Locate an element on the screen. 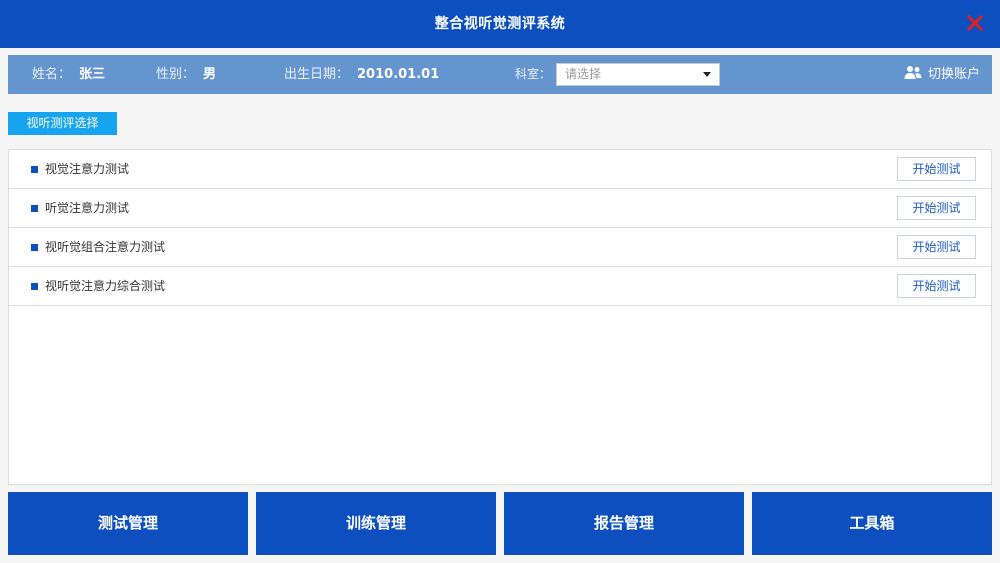 The image size is (1000, 563). gender-field: 性别： 男 is located at coordinates (186, 74).